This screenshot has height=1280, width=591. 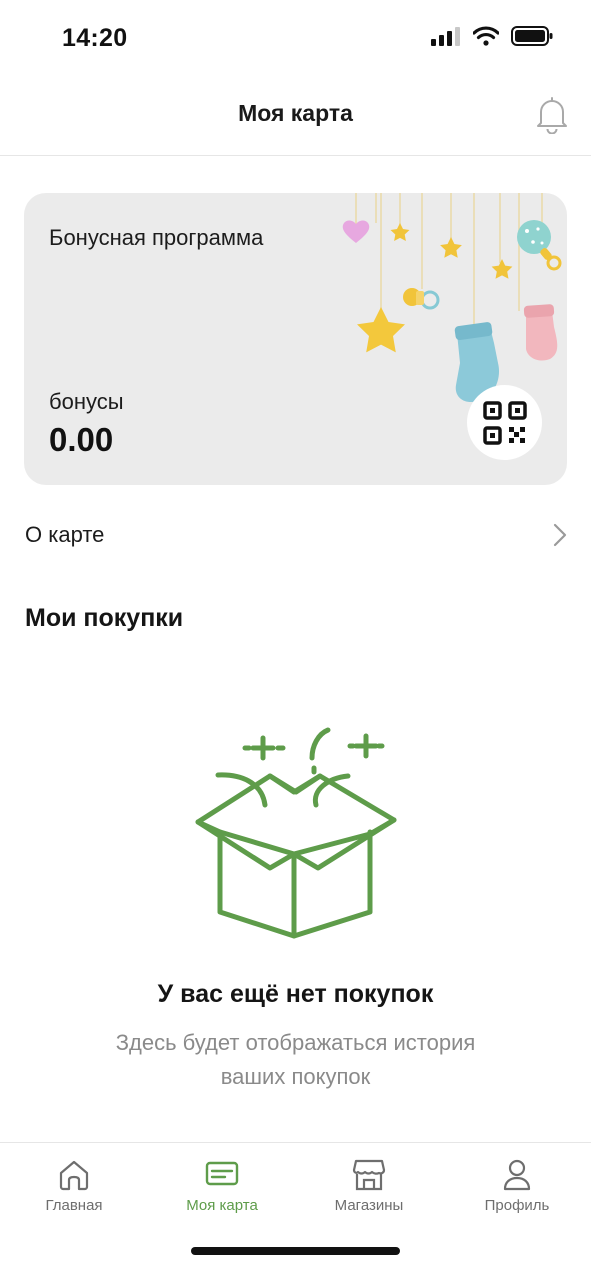 What do you see at coordinates (104, 618) in the screenshot?
I see `purchases-title: Мои покупки` at bounding box center [104, 618].